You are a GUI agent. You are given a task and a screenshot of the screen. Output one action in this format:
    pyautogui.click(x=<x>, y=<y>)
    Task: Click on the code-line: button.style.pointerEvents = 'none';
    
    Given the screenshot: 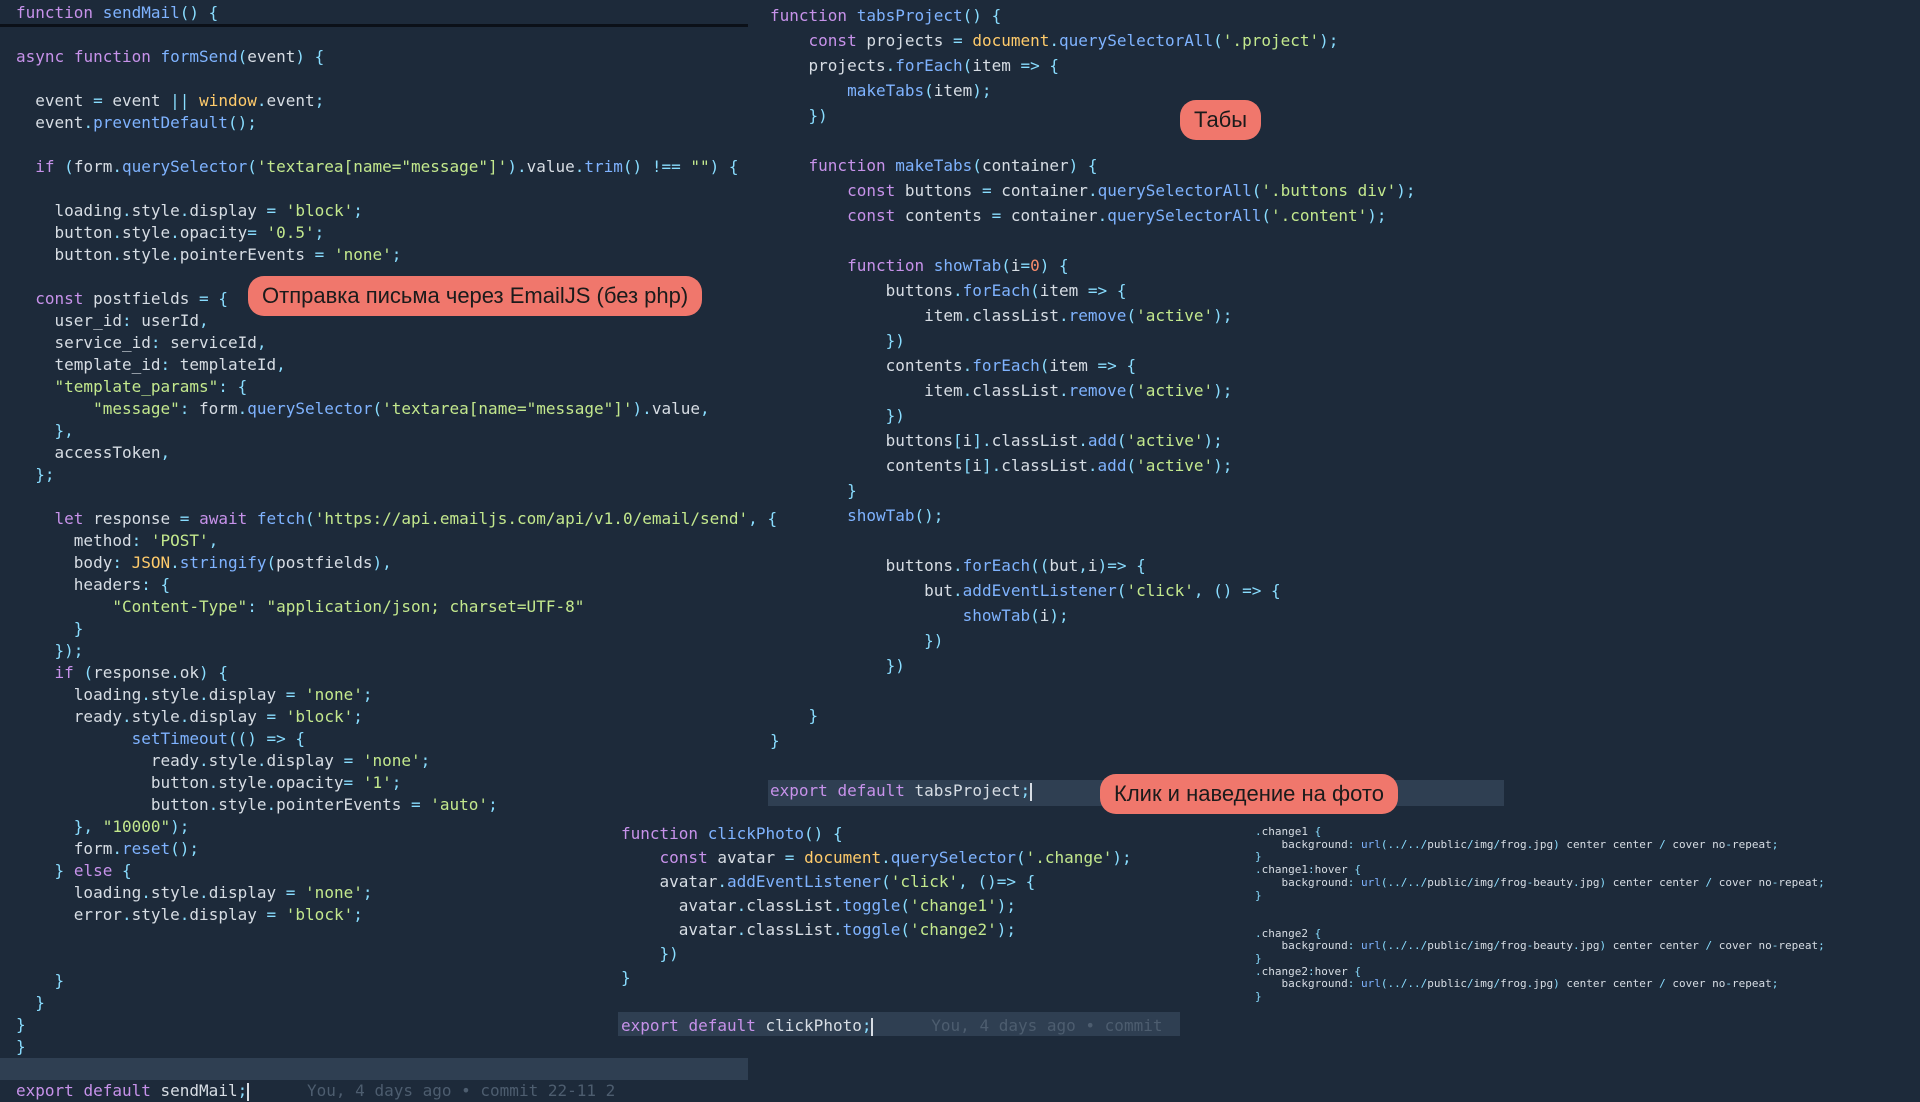 What is the action you would take?
    pyautogui.click(x=228, y=254)
    